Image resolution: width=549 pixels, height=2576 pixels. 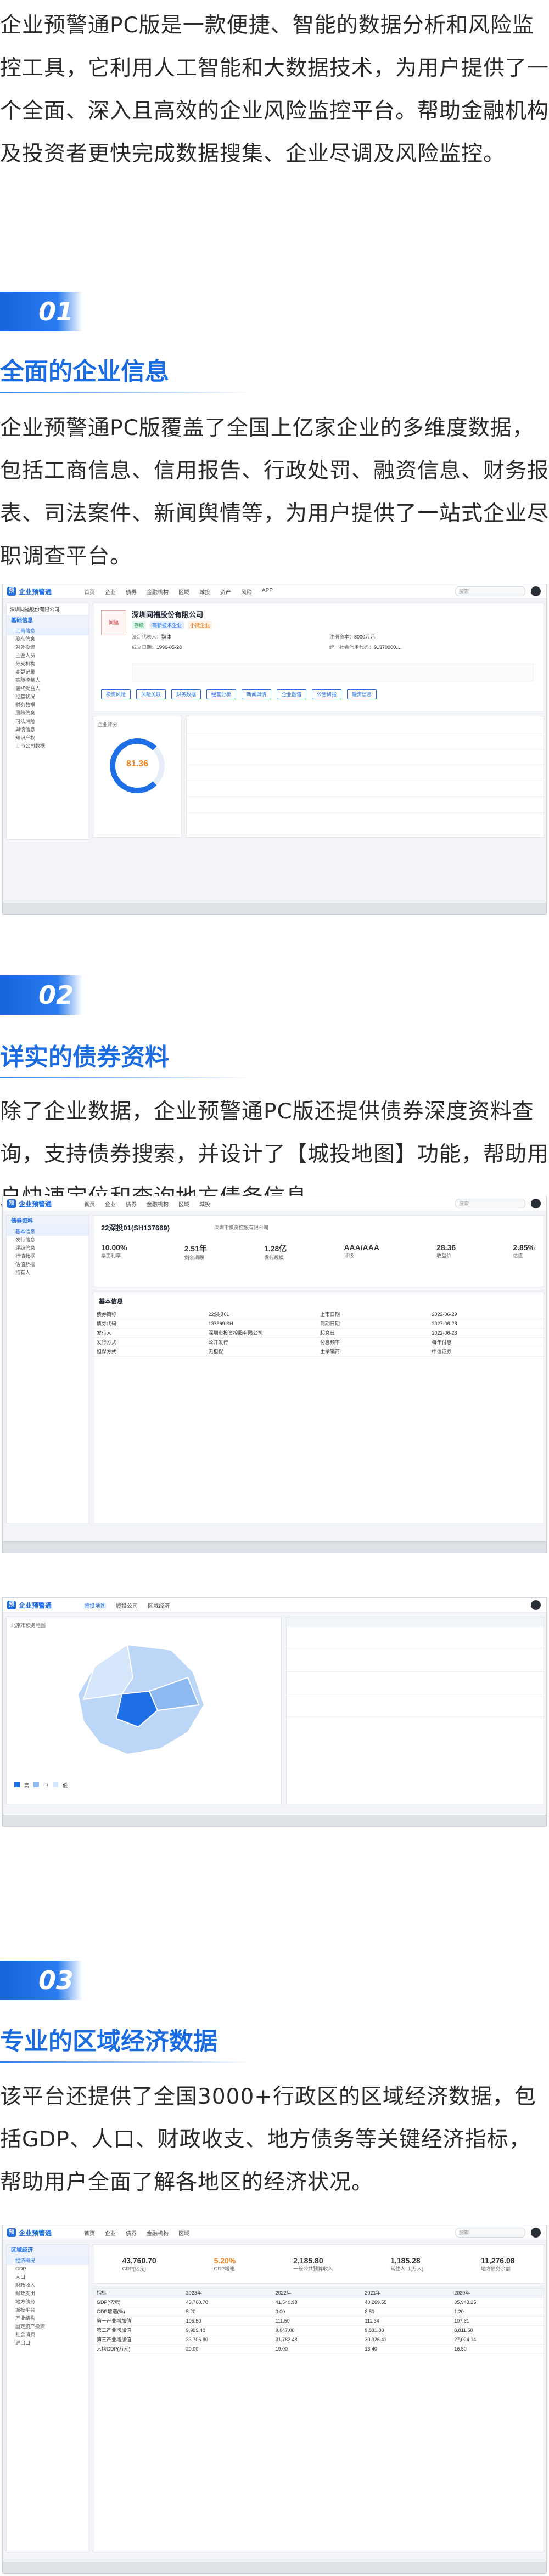 I want to click on sidebar-item: 变更记录, so click(x=48, y=672).